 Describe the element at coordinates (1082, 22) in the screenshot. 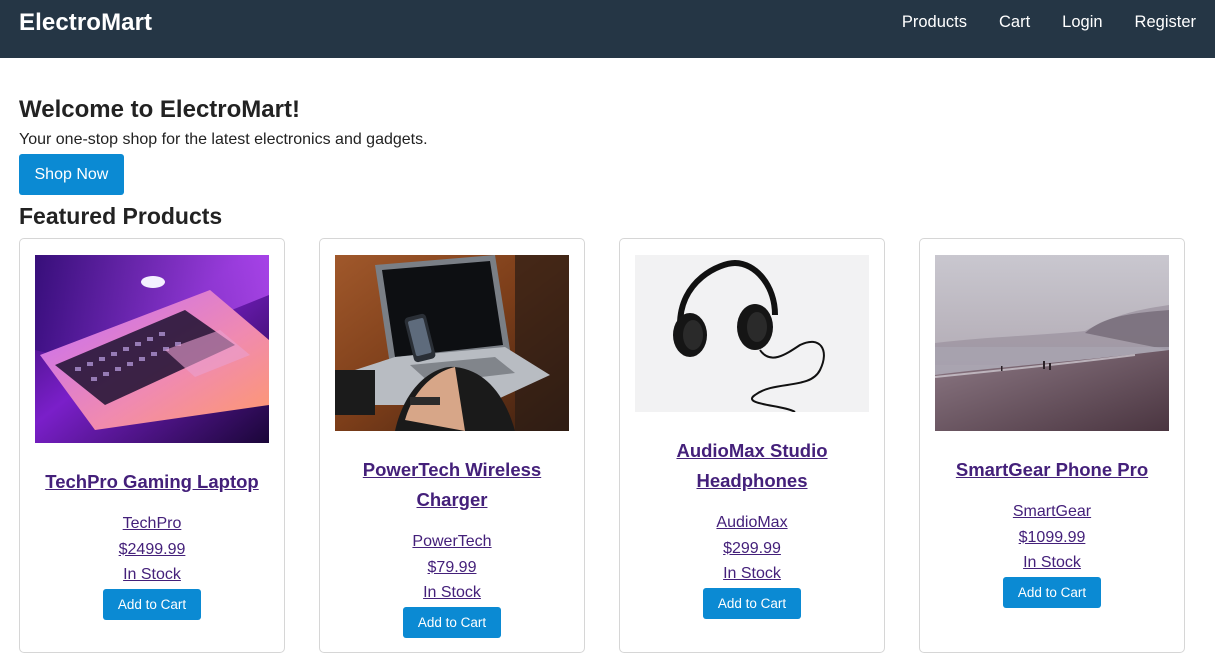

I see `nav-link-login: Login` at that location.